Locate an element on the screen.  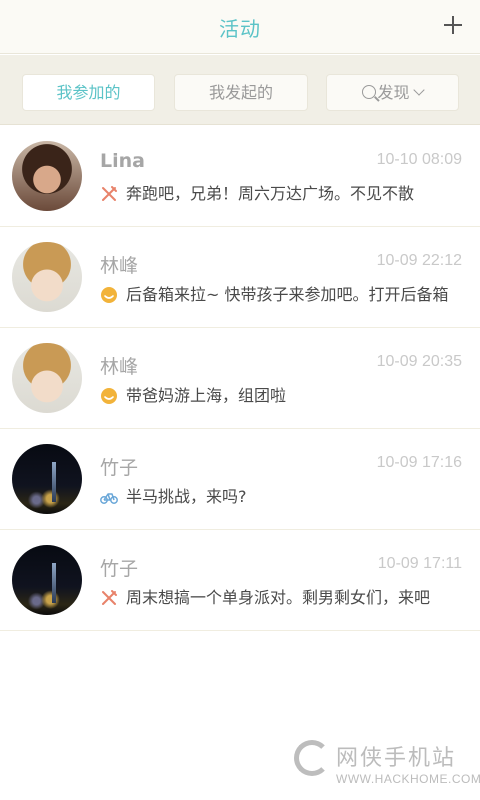
segment-bar: 我参加的 我发起的 发现 is located at coordinates (240, 90).